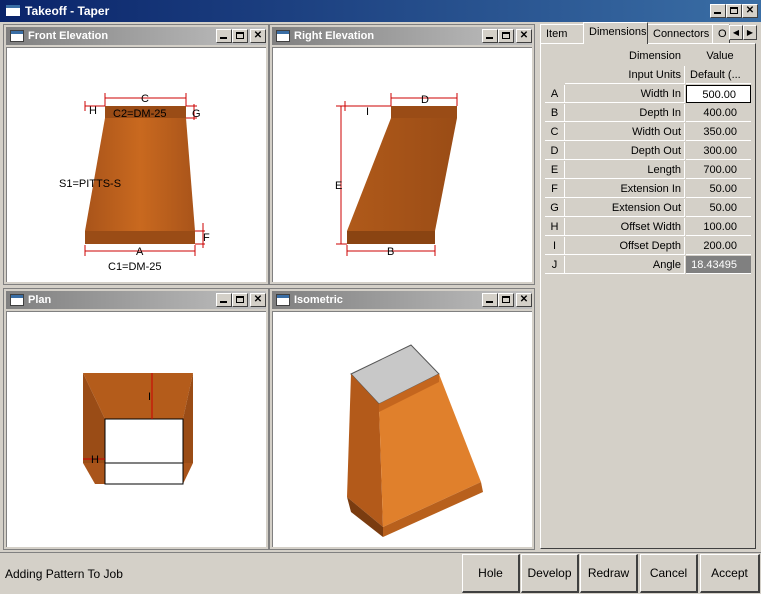 The image size is (761, 594). Describe the element at coordinates (136, 300) in the screenshot. I see `plan-titlebar: Plan ✕` at that location.